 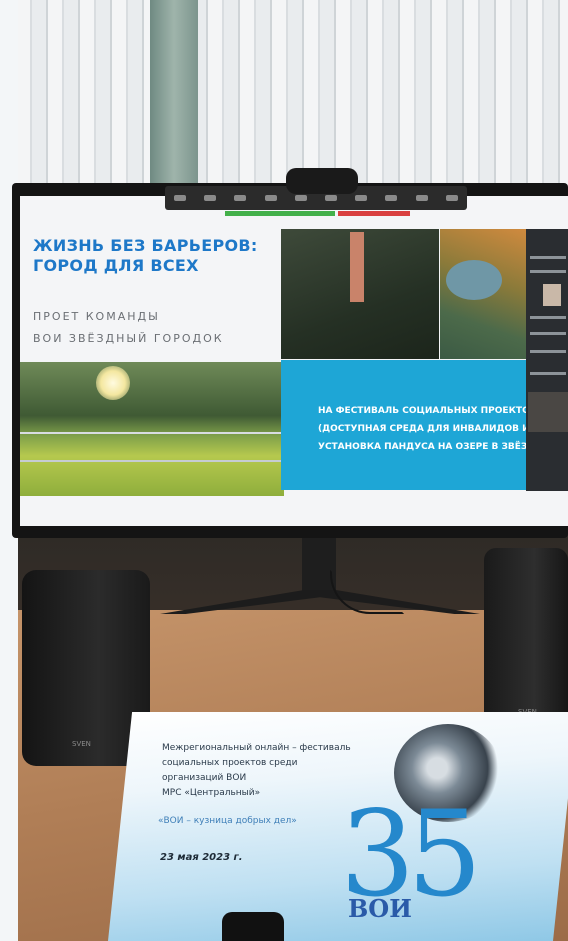 What do you see at coordinates (174, 100) in the screenshot?
I see `green-wall-panel` at bounding box center [174, 100].